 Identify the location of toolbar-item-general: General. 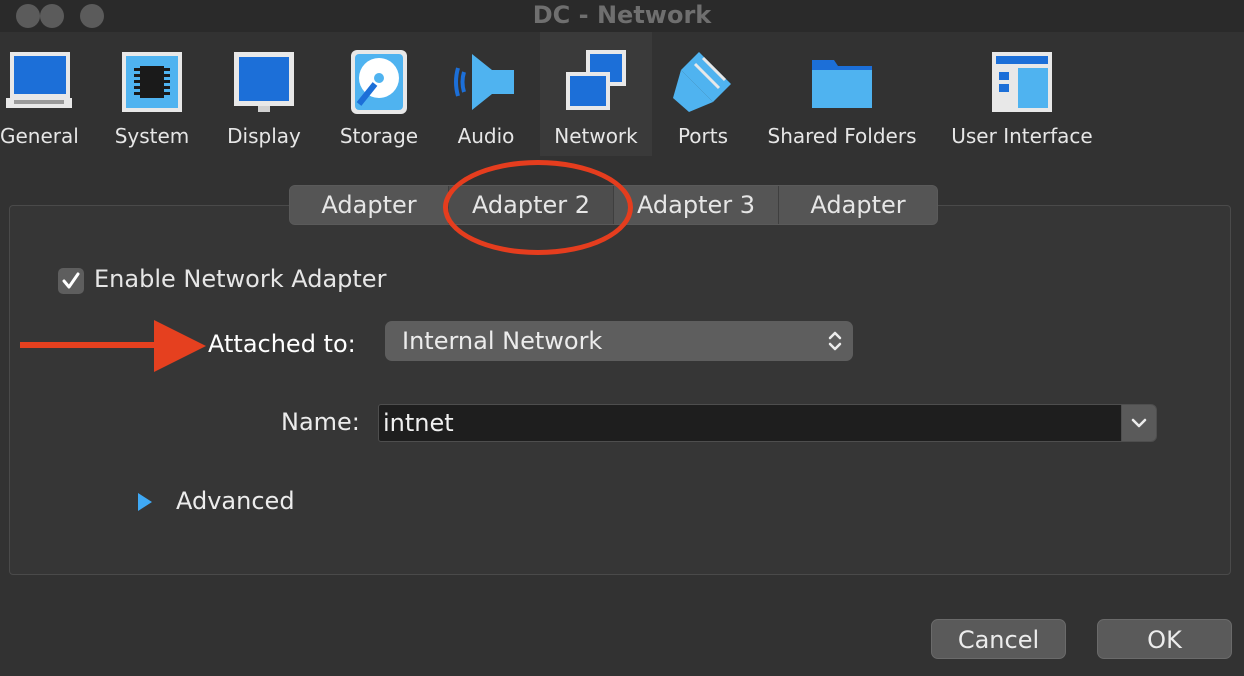
(39, 94).